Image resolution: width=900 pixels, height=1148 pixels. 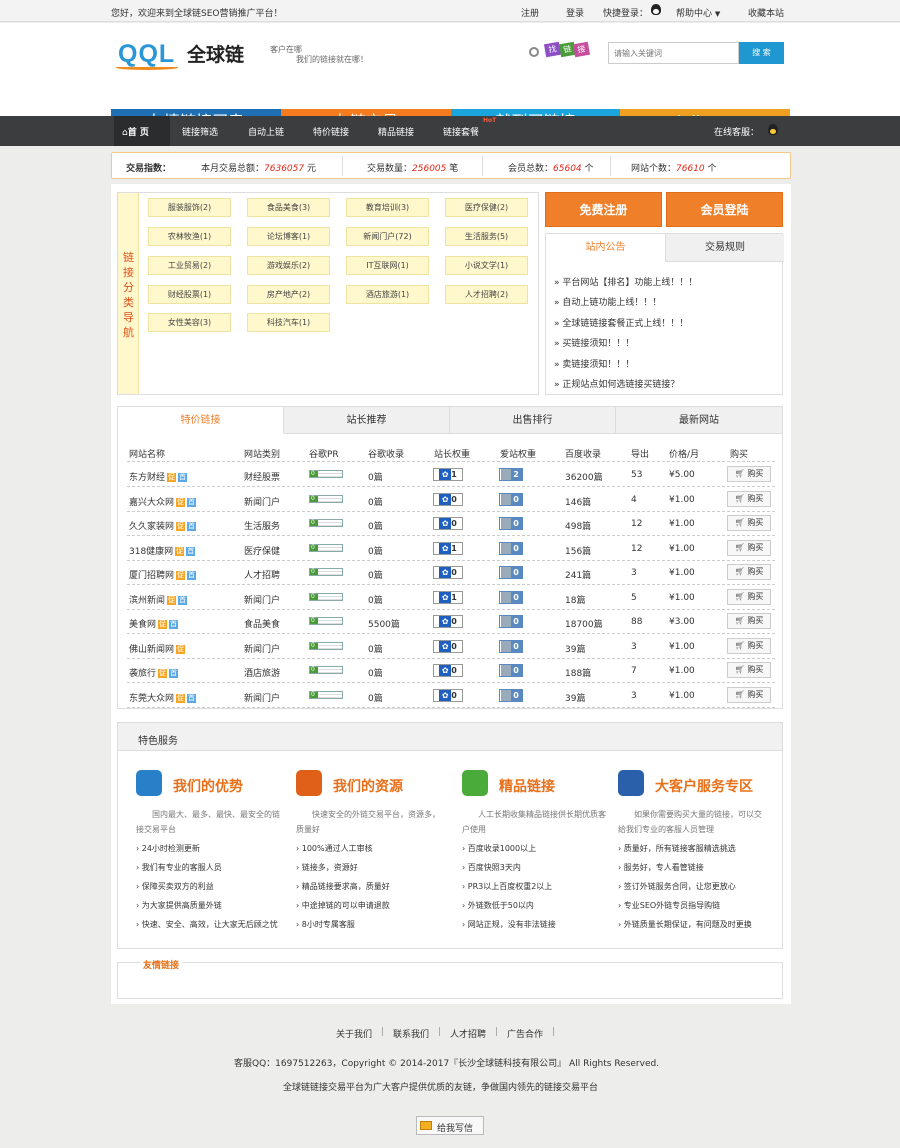 What do you see at coordinates (387, 294) in the screenshot?
I see `category-item: 酒店旅游(1)` at bounding box center [387, 294].